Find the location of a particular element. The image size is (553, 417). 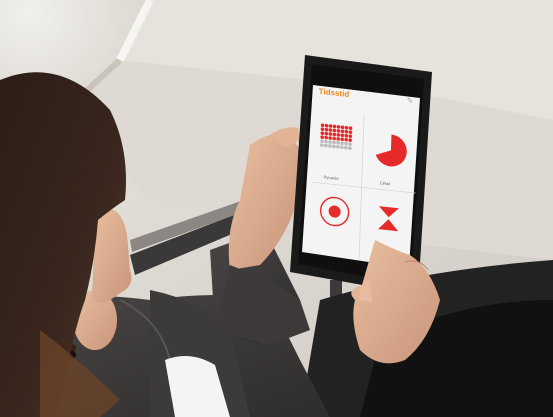

tablet-app-screen: Tidsstid ✎ Pyramid Cirkel is located at coordinates (364, 179).